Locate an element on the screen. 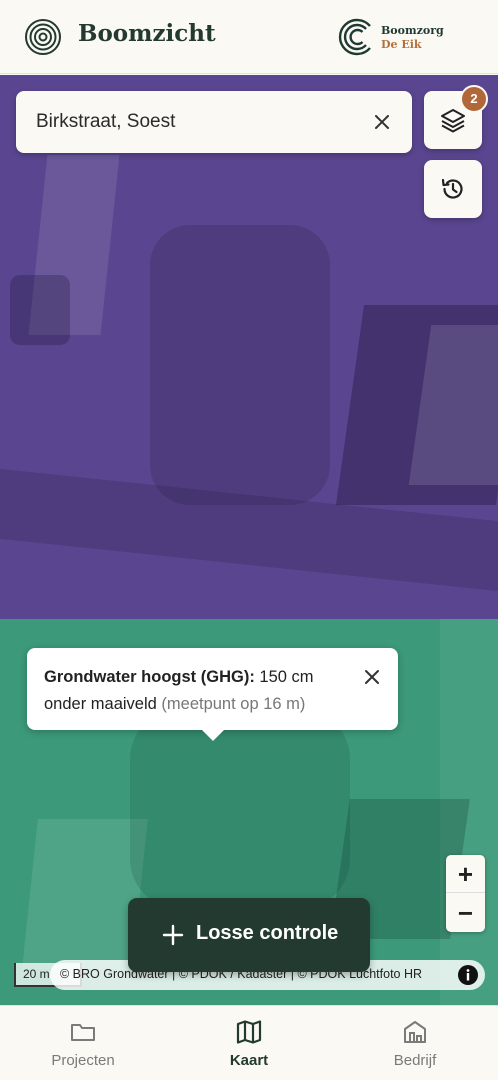 The width and height of the screenshot is (498, 1080). company-brand: Boomzorg De Eik is located at coordinates (407, 37).